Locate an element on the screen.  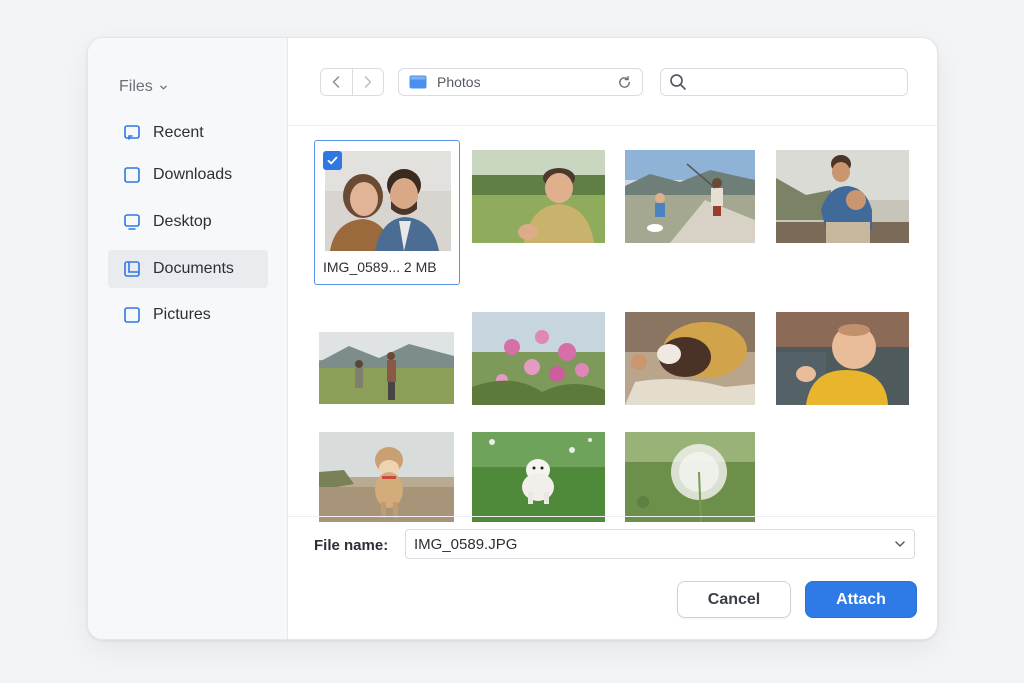
location-label: Photos is located at coordinates (459, 82).